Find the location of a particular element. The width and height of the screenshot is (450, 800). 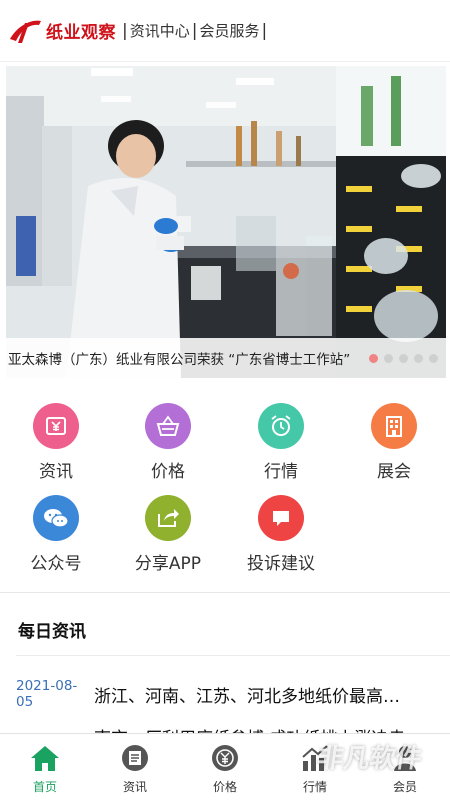

carousel-indicators is located at coordinates (407, 358).